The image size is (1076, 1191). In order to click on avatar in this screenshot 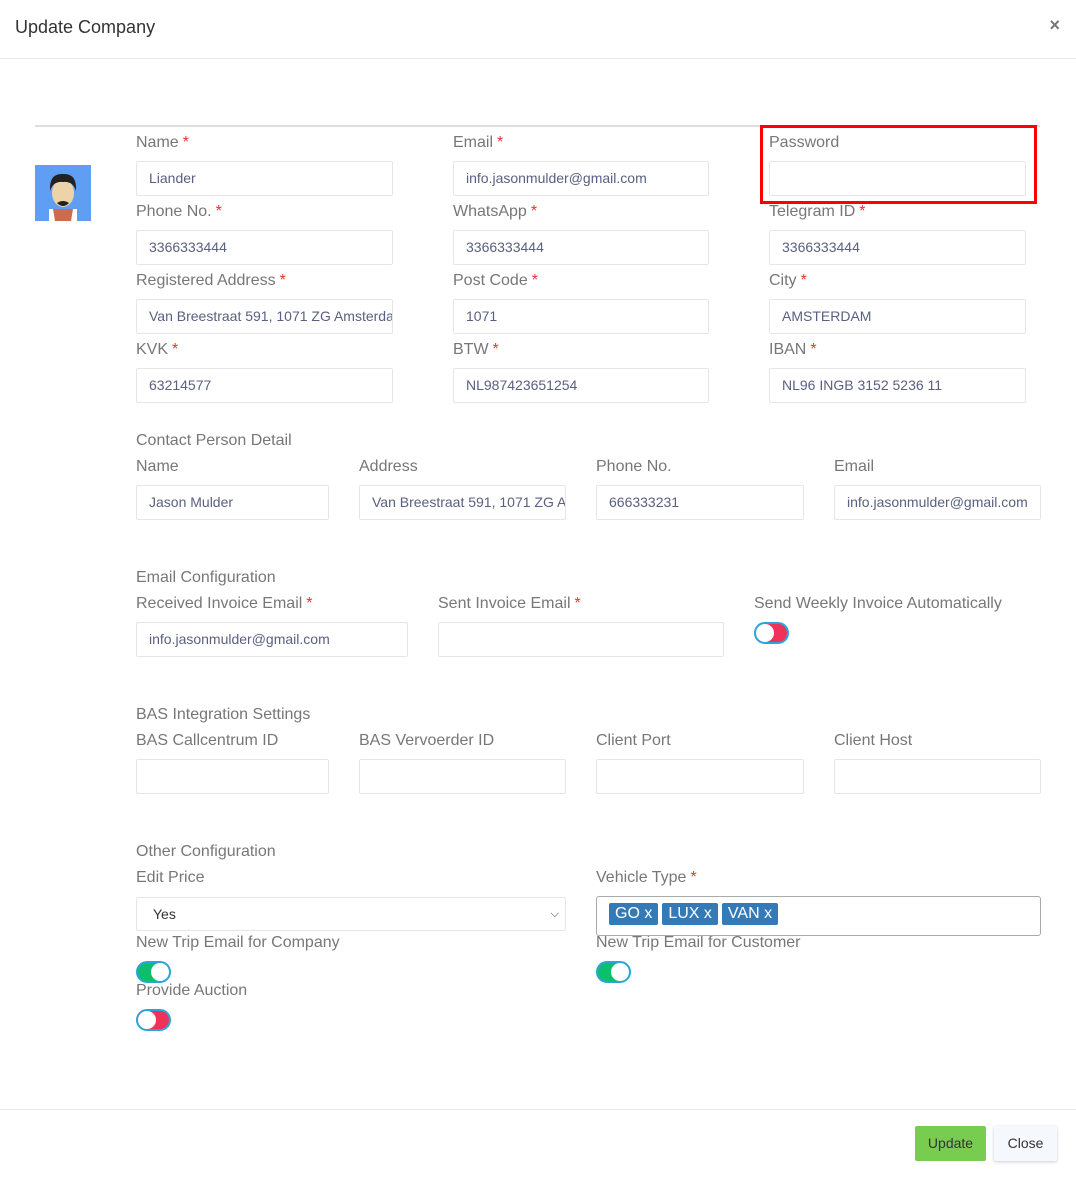, I will do `click(63, 193)`.